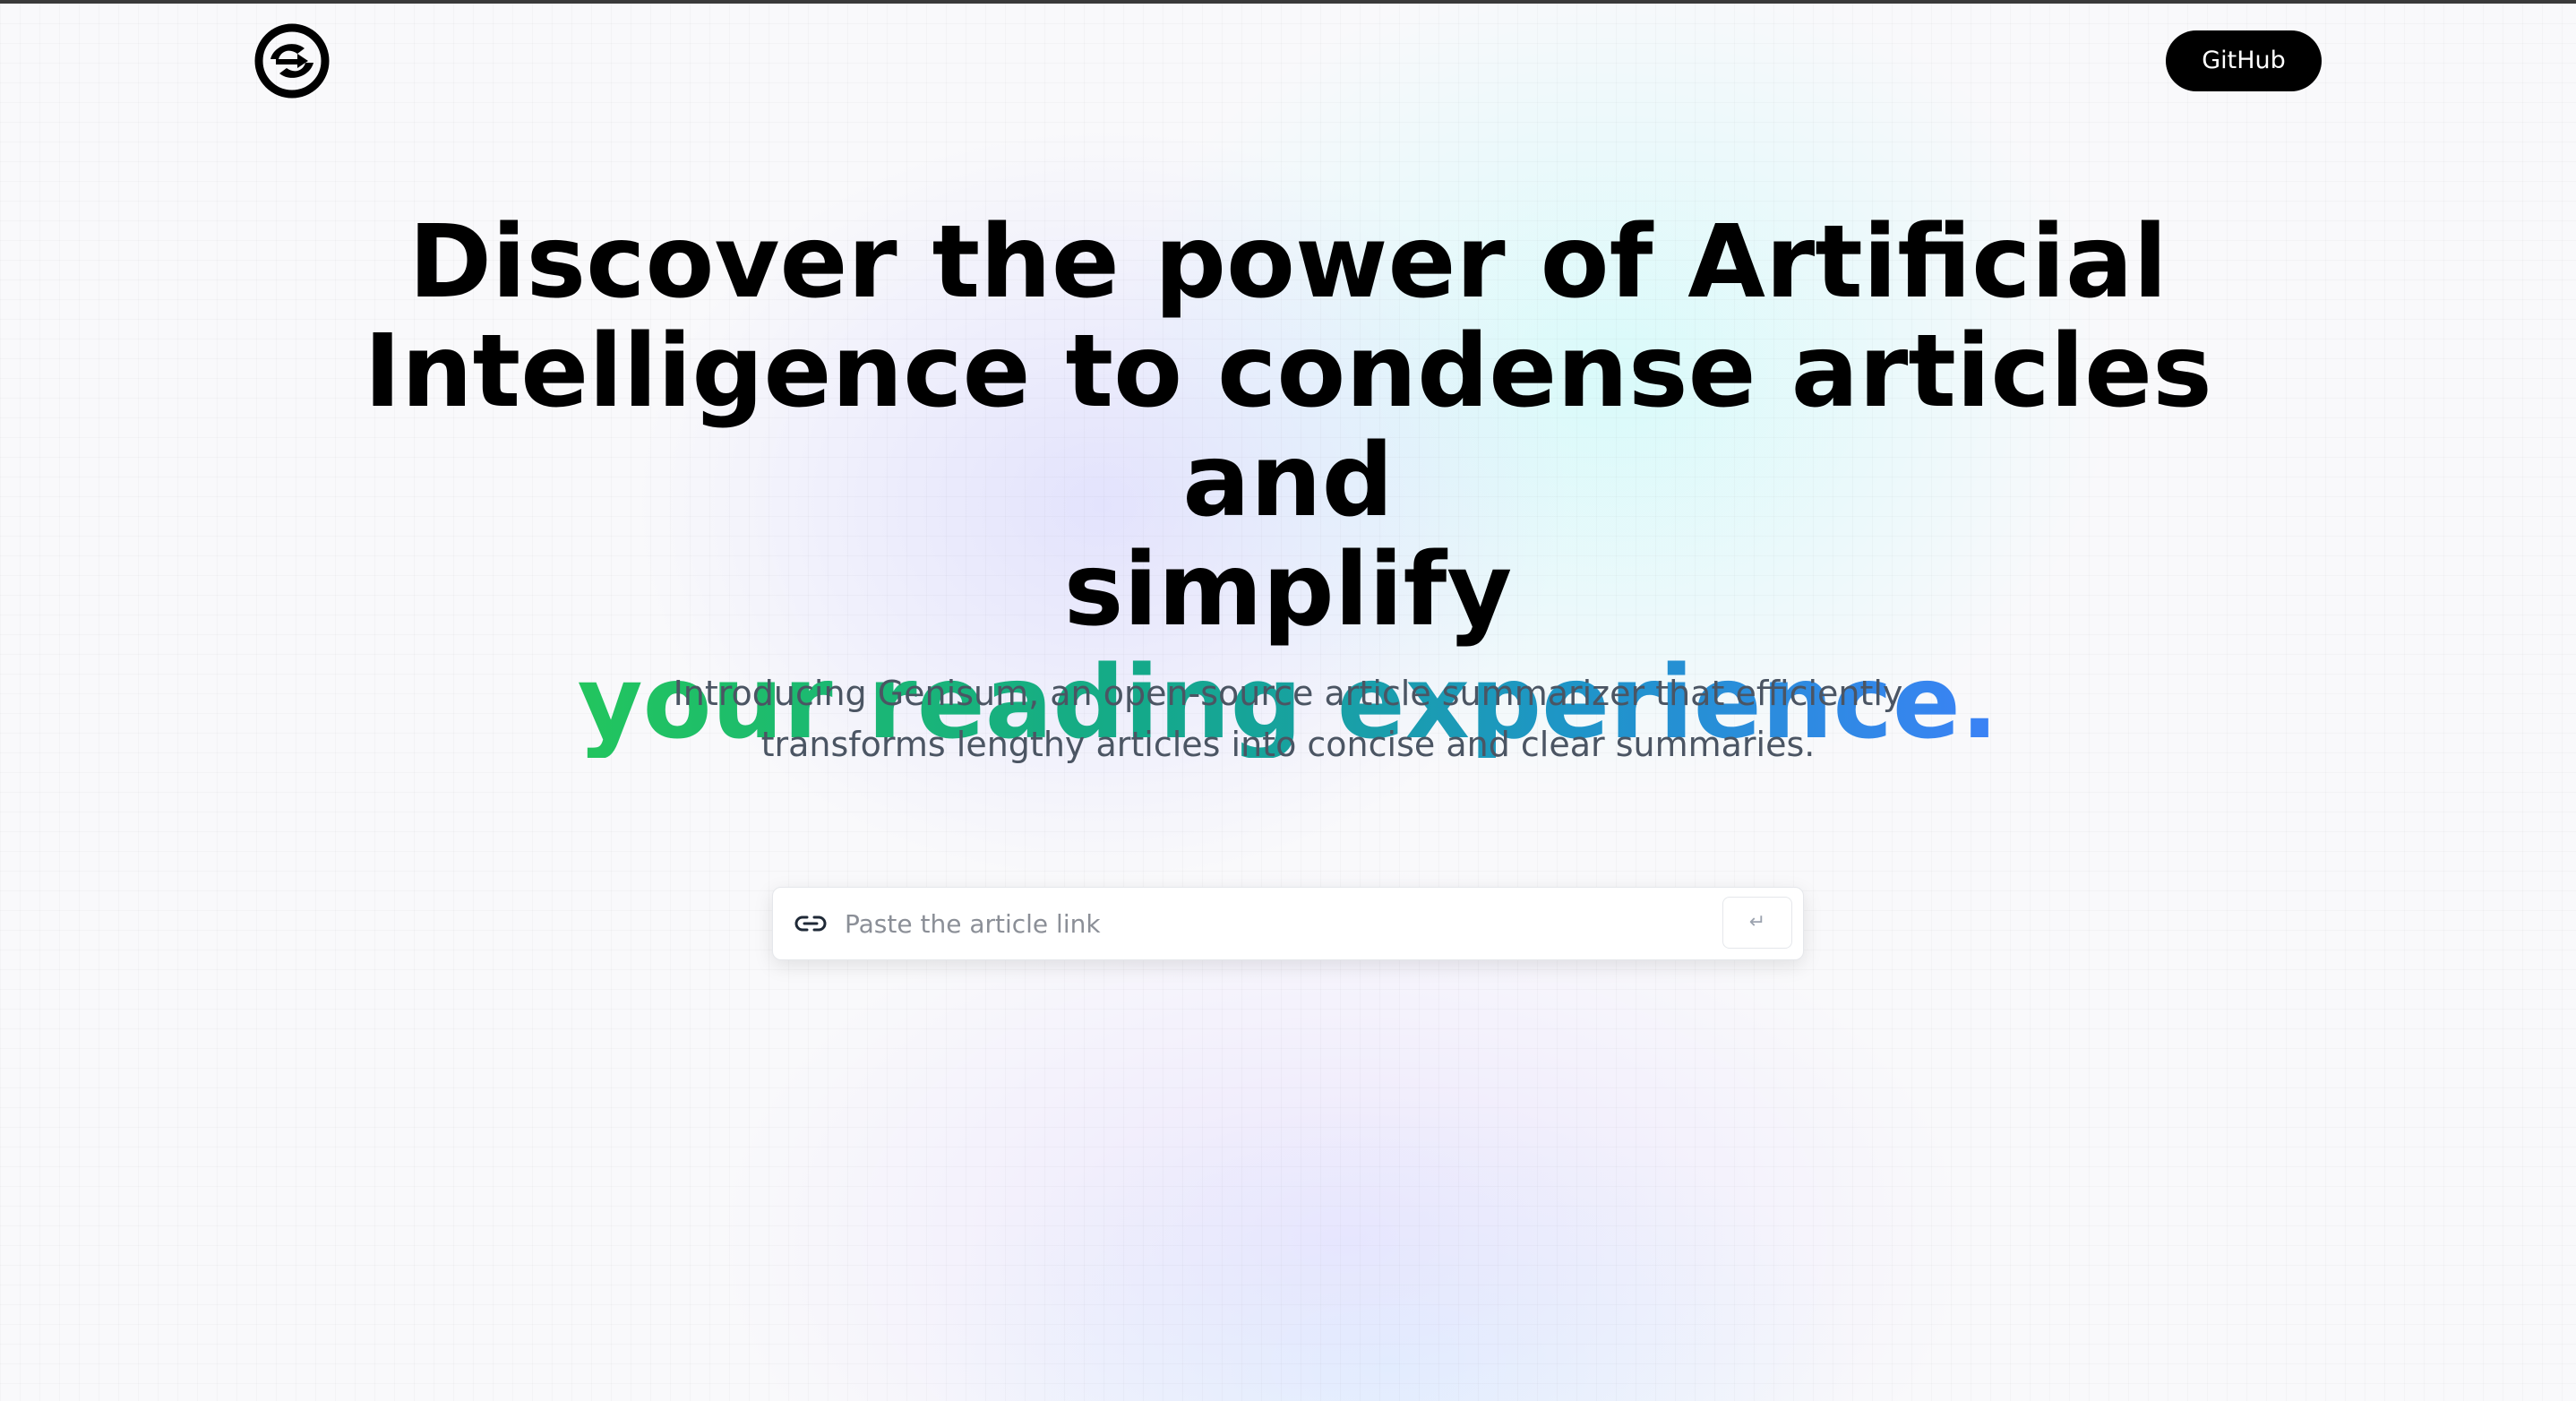 This screenshot has width=2576, height=1401. I want to click on article-link-input, so click(1212, 923).